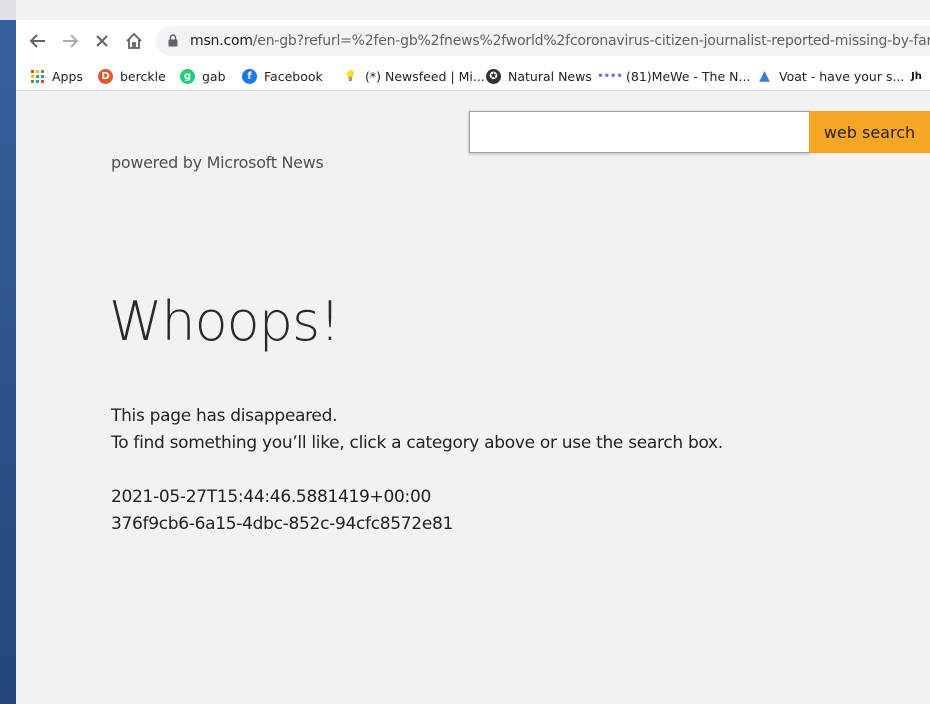 The image size is (930, 704). I want to click on stop-loading-button, so click(102, 41).